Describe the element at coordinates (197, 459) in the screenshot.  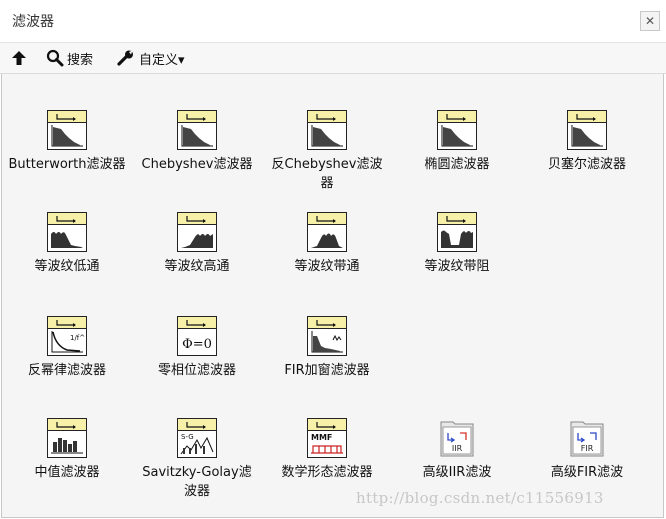
I see `palette-item: S-G Savitzky-Golay滤波器` at that location.